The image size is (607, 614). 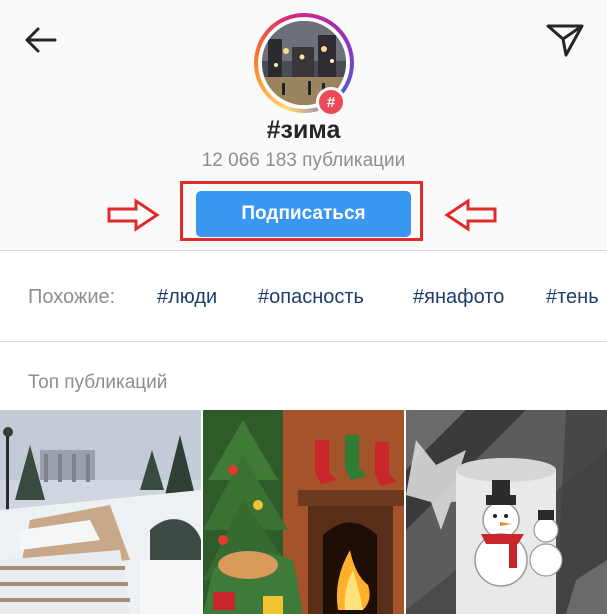 What do you see at coordinates (303, 130) in the screenshot?
I see `page-title: #зима` at bounding box center [303, 130].